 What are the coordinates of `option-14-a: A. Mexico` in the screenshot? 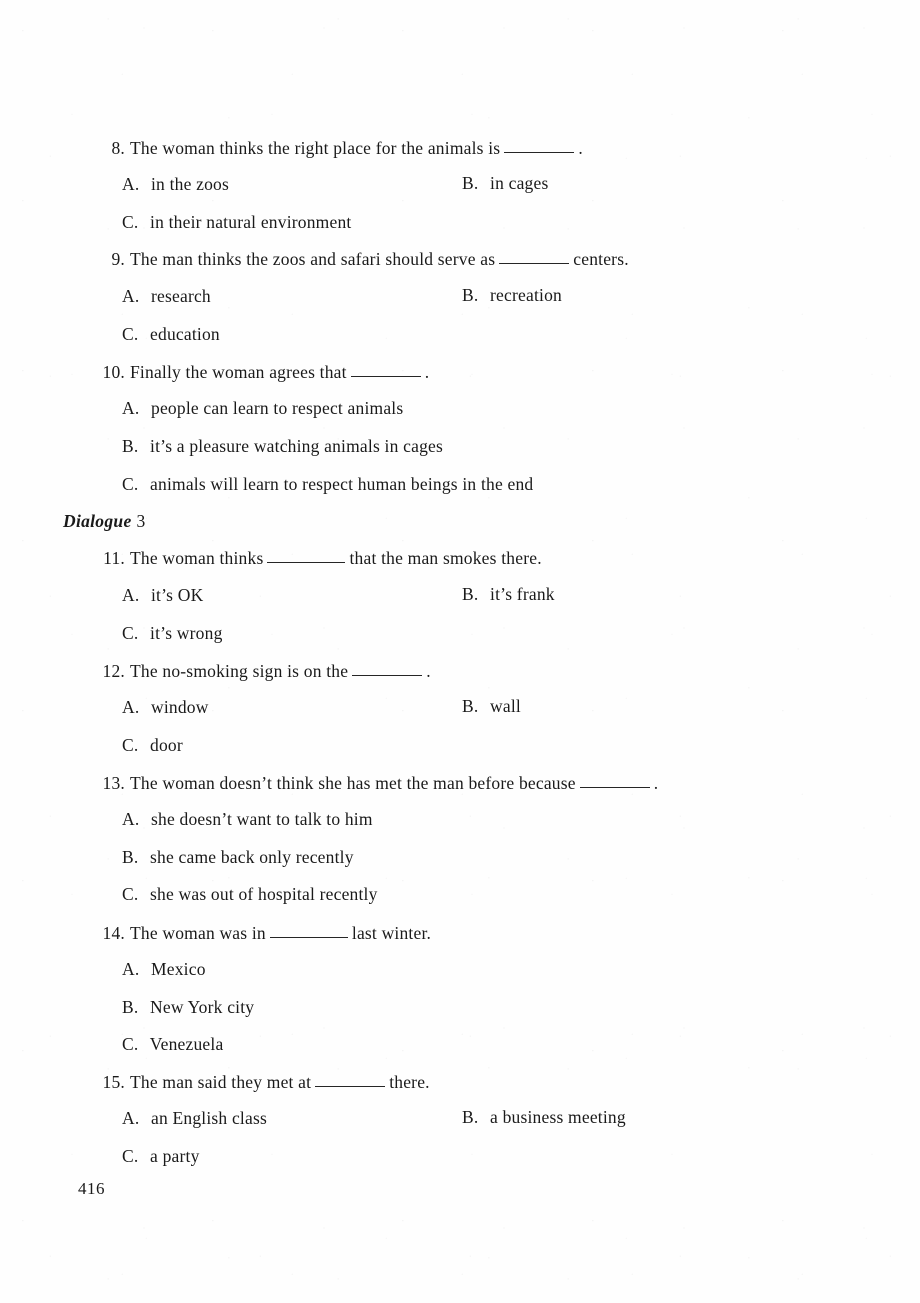 It's located at (164, 969).